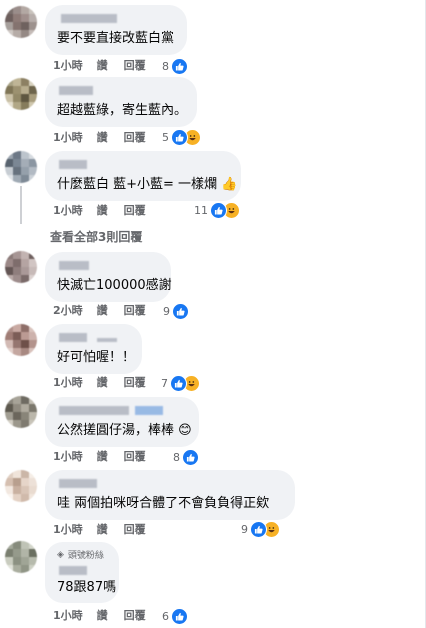  What do you see at coordinates (108, 277) in the screenshot?
I see `comment-bubble: 快滅亡100000感謝` at bounding box center [108, 277].